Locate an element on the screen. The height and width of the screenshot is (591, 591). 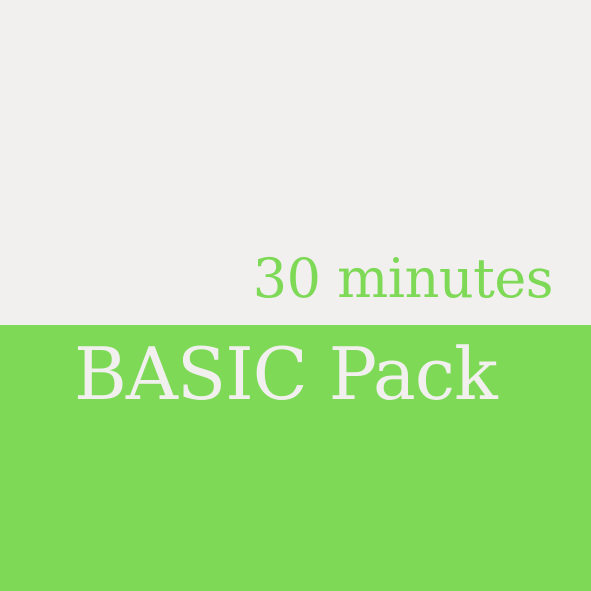
pack-title: BASIC Pack is located at coordinates (286, 374).